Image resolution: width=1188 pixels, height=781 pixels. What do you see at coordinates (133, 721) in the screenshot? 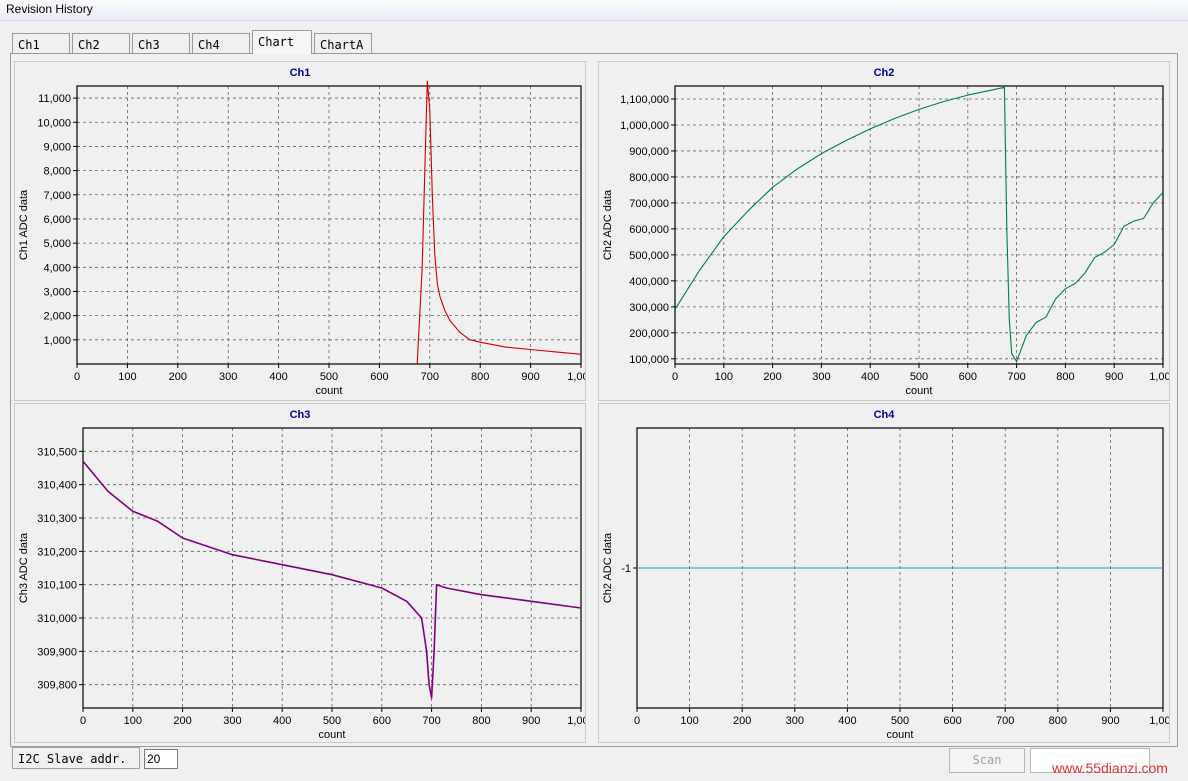
I see `ch3-xtick-label: 100` at bounding box center [133, 721].